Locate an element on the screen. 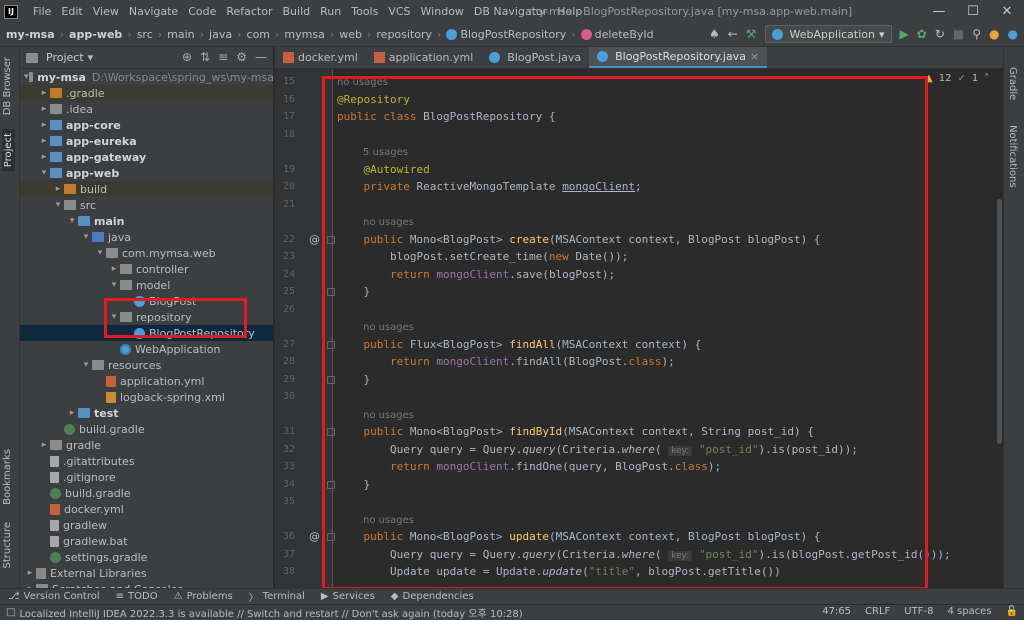 The height and width of the screenshot is (620, 1024). tree-item: ▸ controller is located at coordinates (146, 269).